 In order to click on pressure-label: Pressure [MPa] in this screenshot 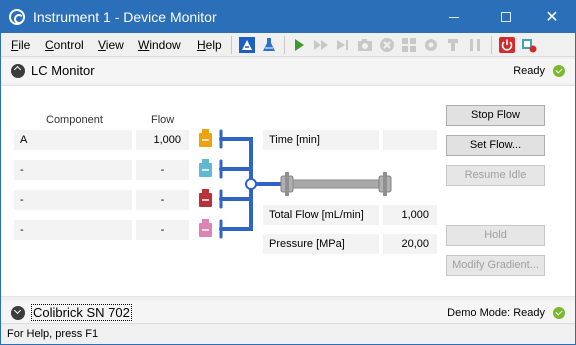, I will do `click(321, 244)`.